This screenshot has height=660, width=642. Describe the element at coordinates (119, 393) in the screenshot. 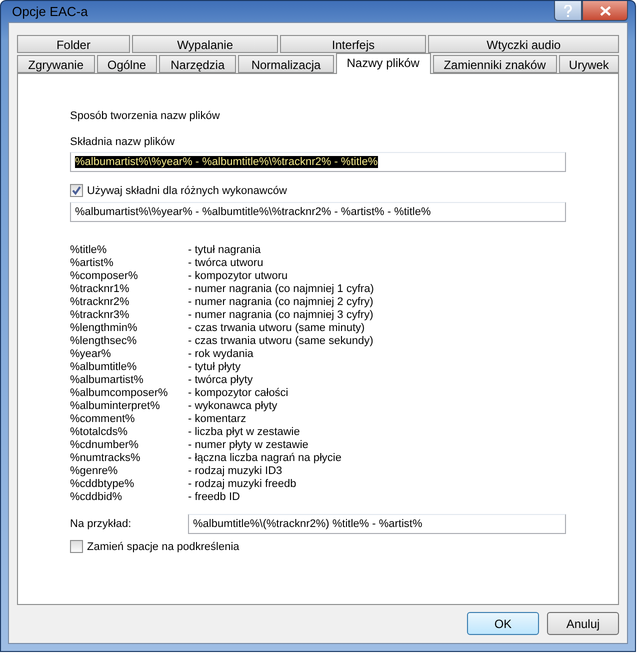

I see `placeholder-token: %albumcomposer%` at that location.